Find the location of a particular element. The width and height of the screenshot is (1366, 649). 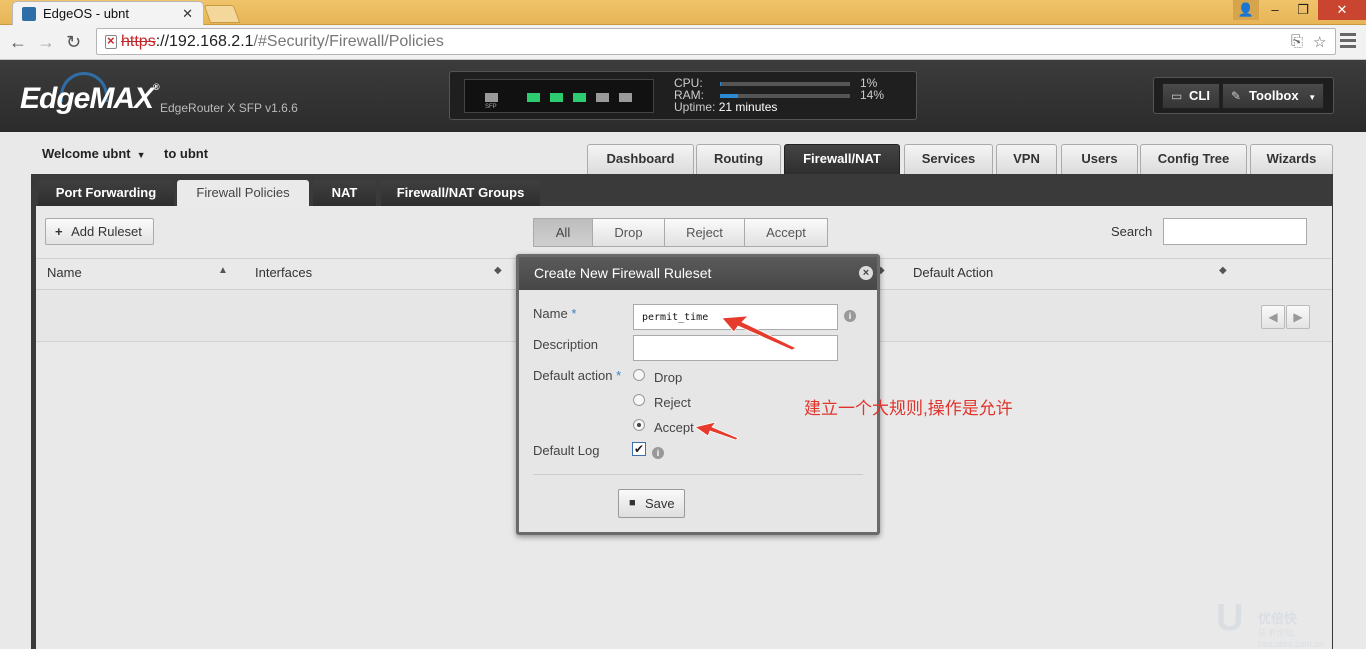

edgemax-logo: EdgeMAX® is located at coordinates (90, 98).